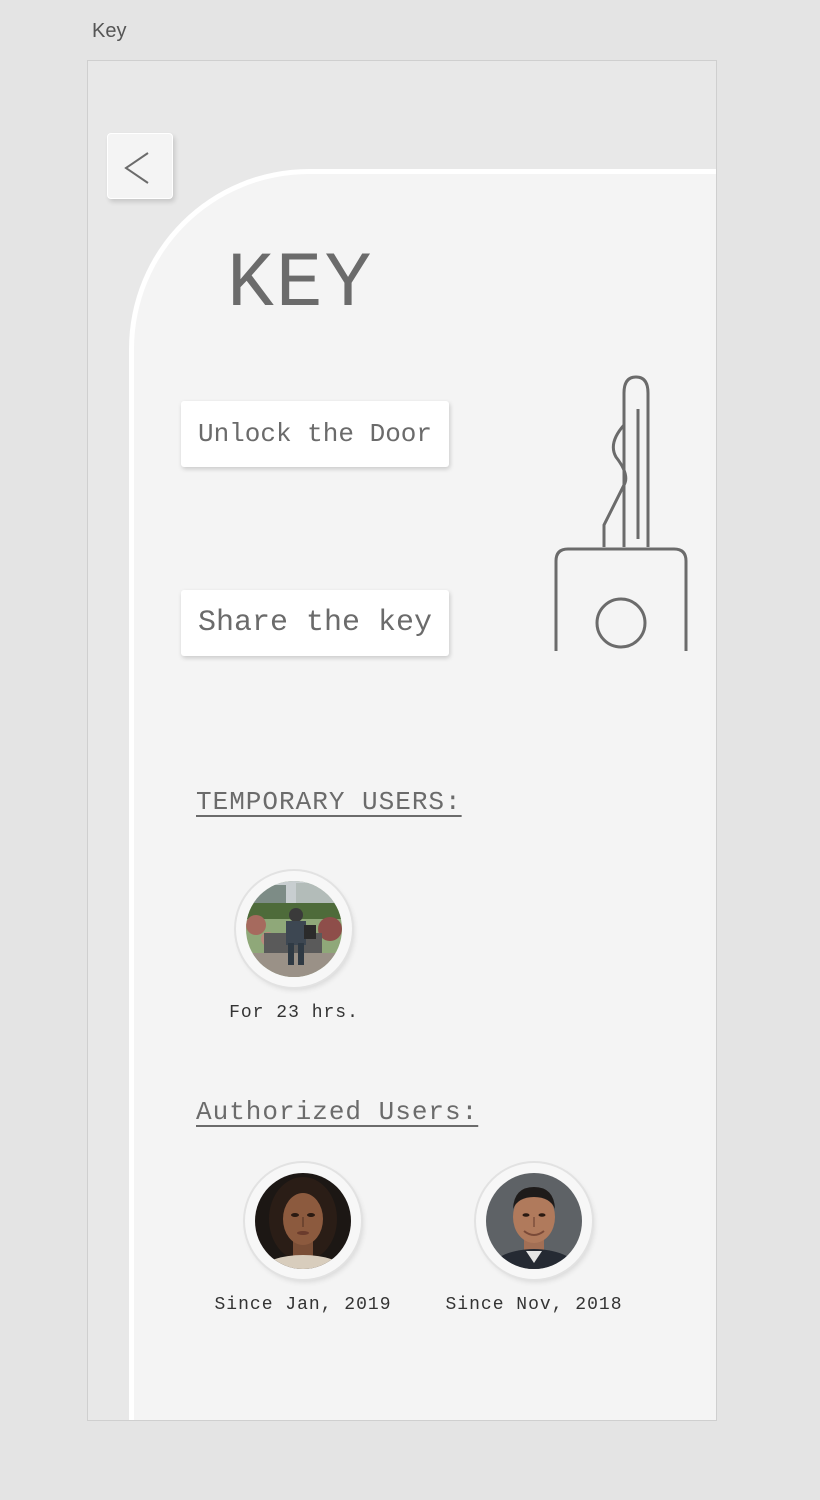 The width and height of the screenshot is (820, 1500). I want to click on temporary-users-heading: TEMPORARY USERS:, so click(329, 802).